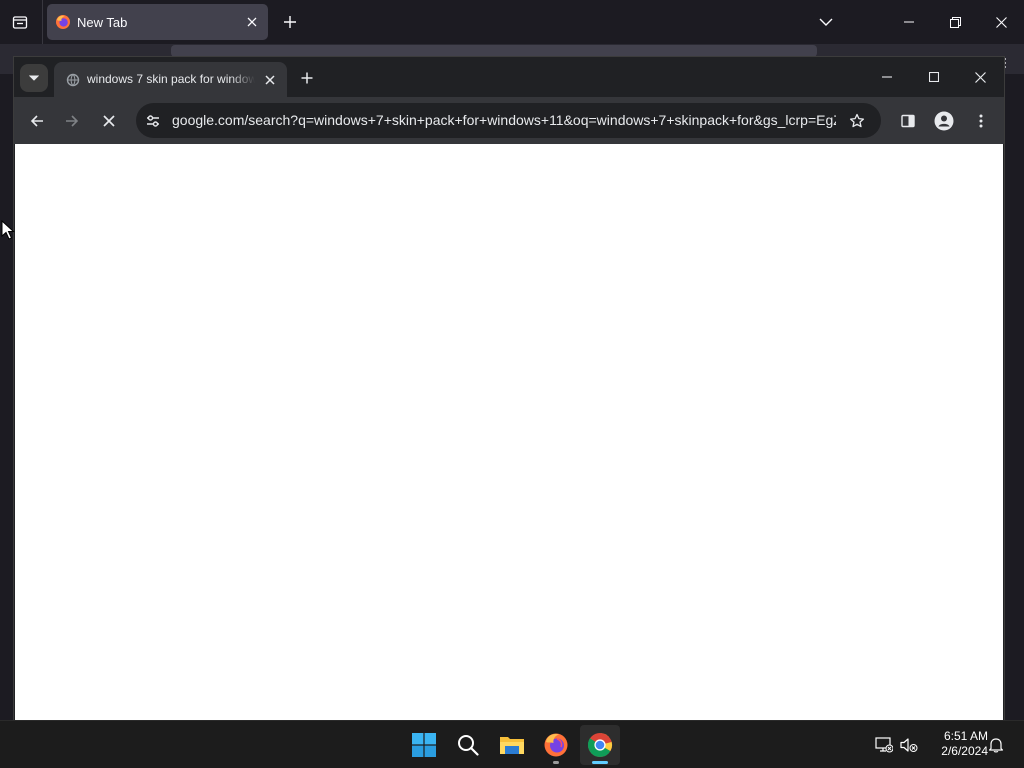 The width and height of the screenshot is (1024, 768). I want to click on start-button, so click(424, 745).